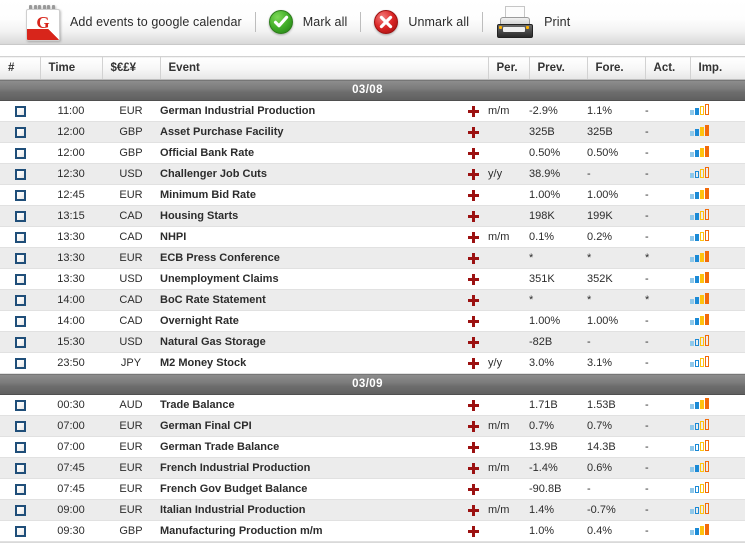  Describe the element at coordinates (558, 68) in the screenshot. I see `column-header-prev: Prev.` at that location.